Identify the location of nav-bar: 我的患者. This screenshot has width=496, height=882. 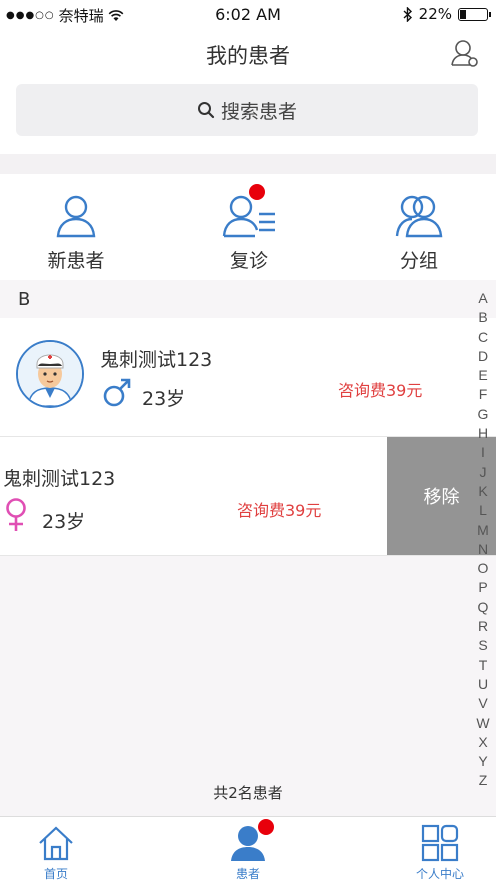
(248, 53).